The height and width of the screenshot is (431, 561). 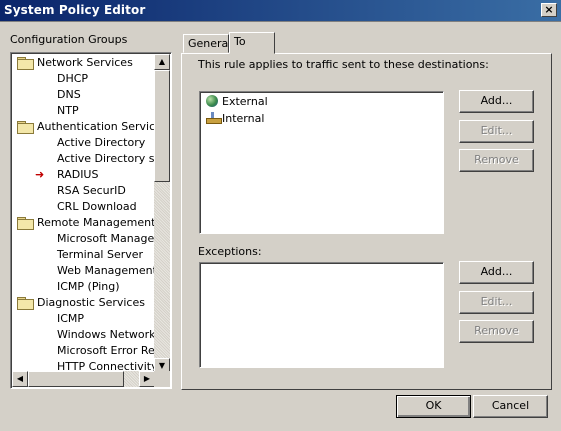 I want to click on tree-item-label: DNS, so click(x=69, y=94).